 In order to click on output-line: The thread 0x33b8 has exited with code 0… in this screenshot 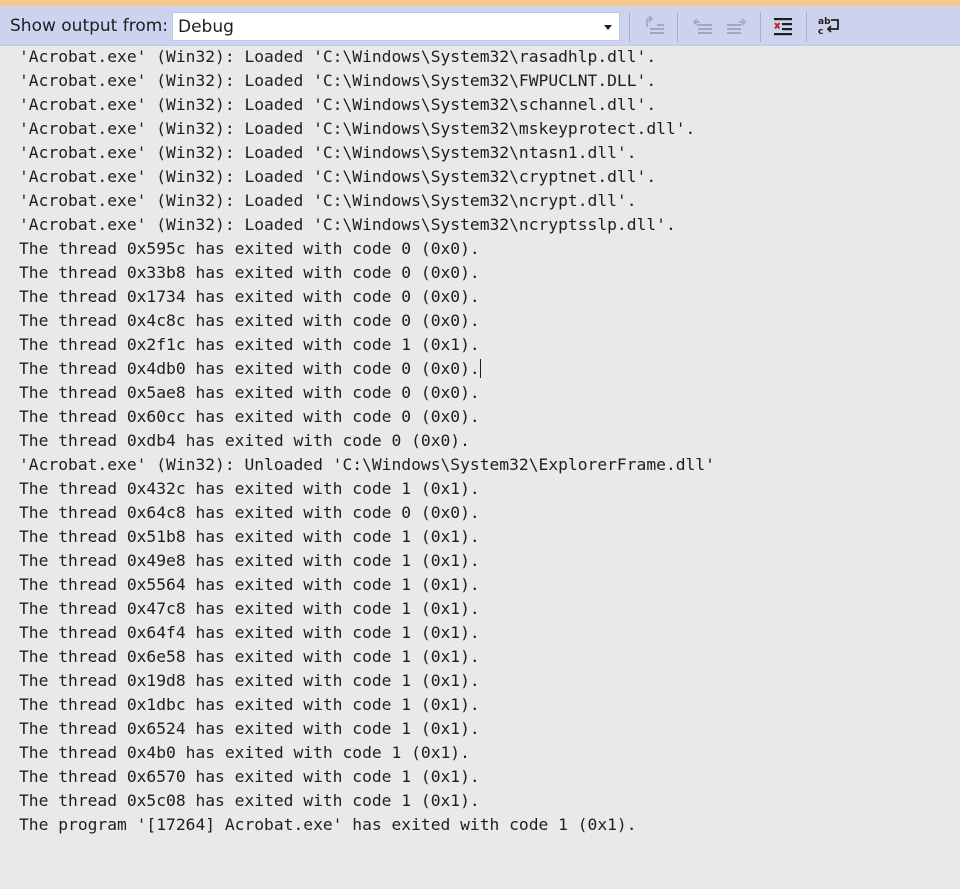, I will do `click(249, 272)`.